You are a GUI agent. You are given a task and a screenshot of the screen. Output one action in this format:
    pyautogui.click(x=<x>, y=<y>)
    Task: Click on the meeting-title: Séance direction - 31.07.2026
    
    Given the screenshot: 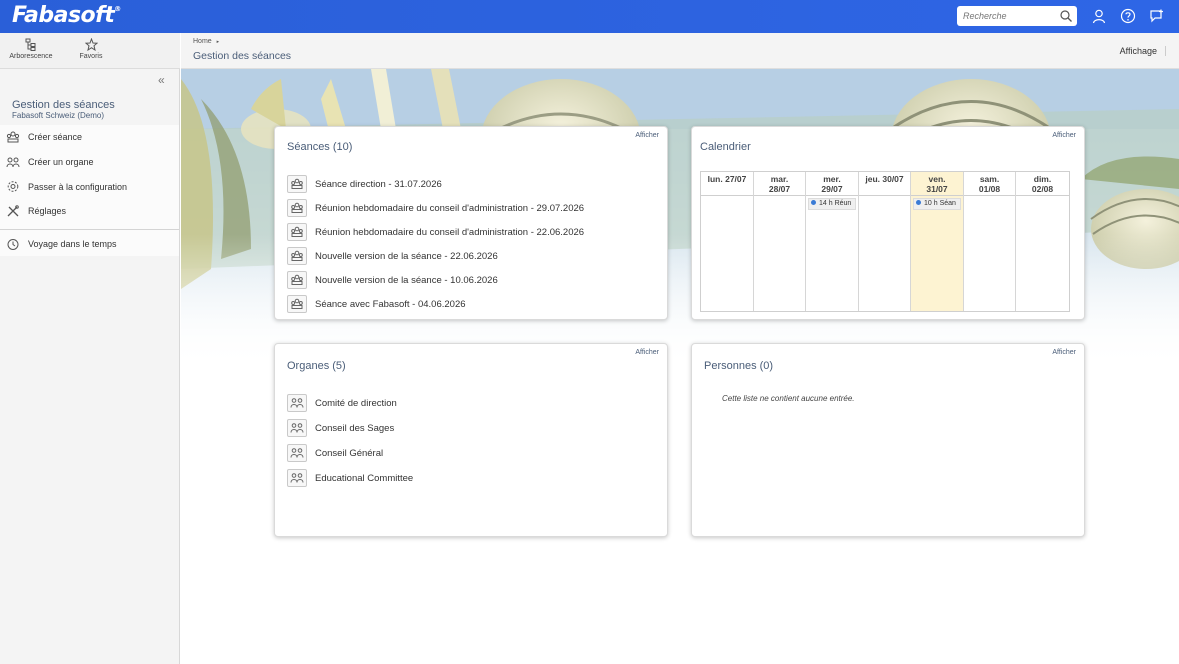 What is the action you would take?
    pyautogui.click(x=378, y=184)
    